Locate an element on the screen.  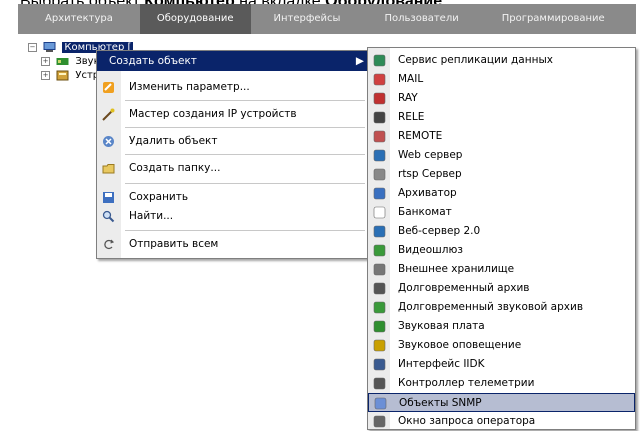
submenu-item-mail: MAIL is located at coordinates (501, 79).